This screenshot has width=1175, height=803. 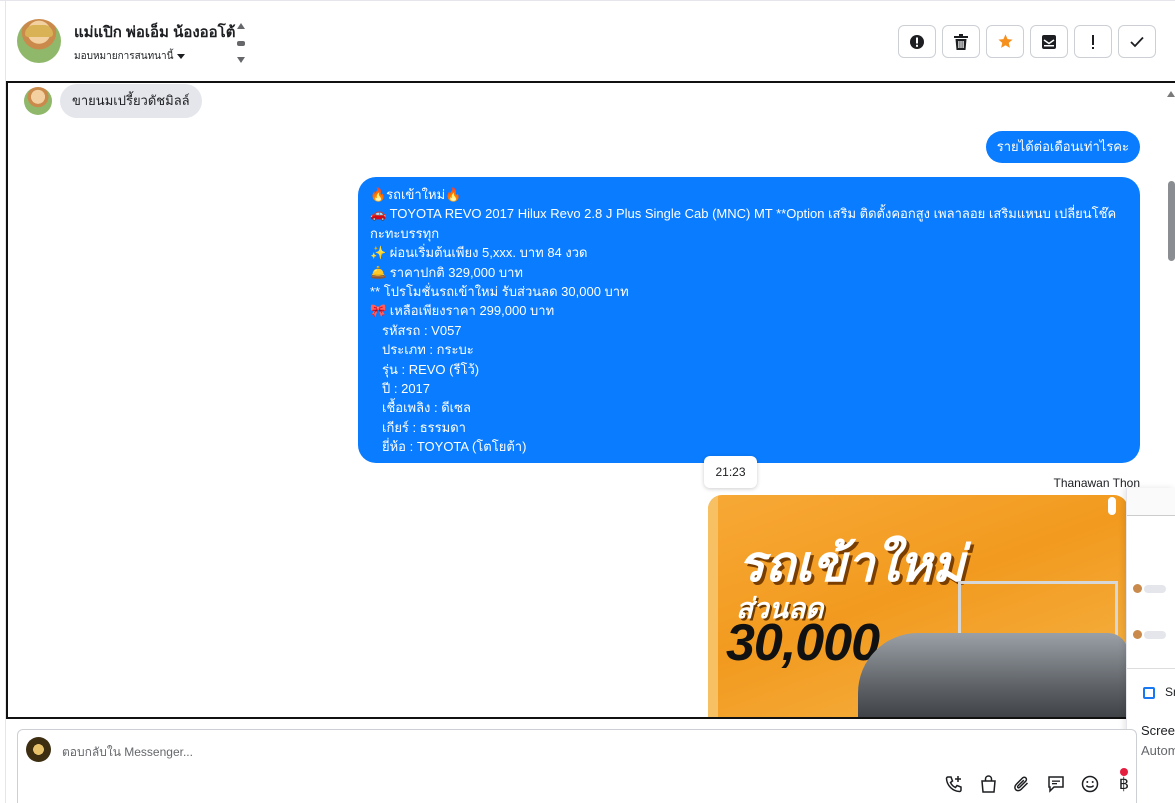 What do you see at coordinates (1171, 94) in the screenshot?
I see `scroll-up-icon` at bounding box center [1171, 94].